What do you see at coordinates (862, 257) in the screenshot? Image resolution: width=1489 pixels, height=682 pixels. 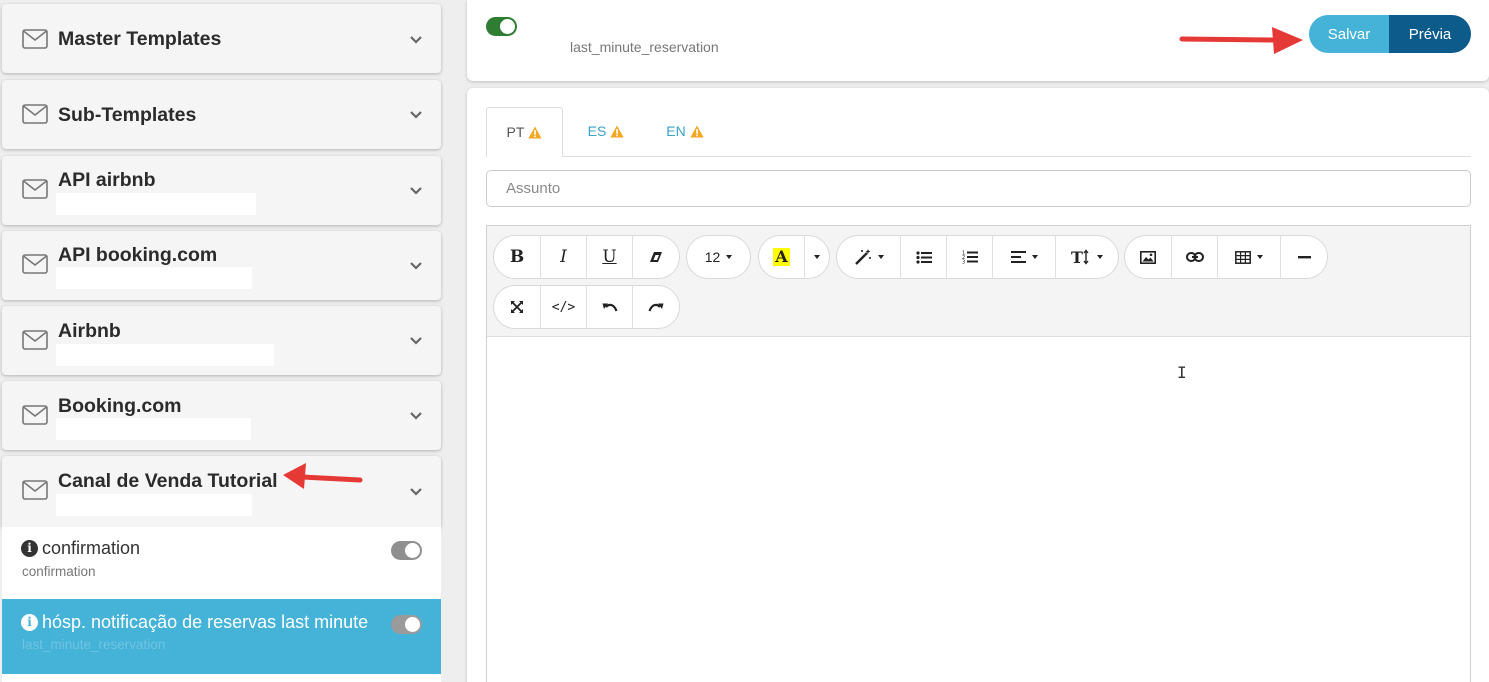 I see `magic-wand-icon` at bounding box center [862, 257].